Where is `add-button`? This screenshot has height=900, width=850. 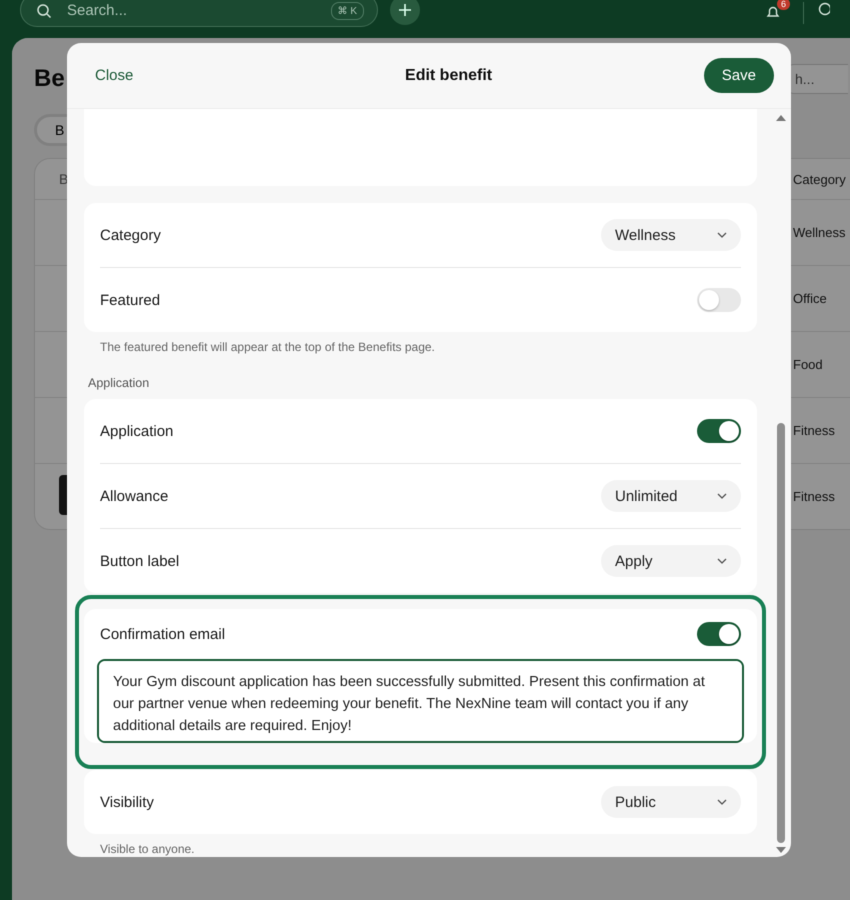 add-button is located at coordinates (405, 12).